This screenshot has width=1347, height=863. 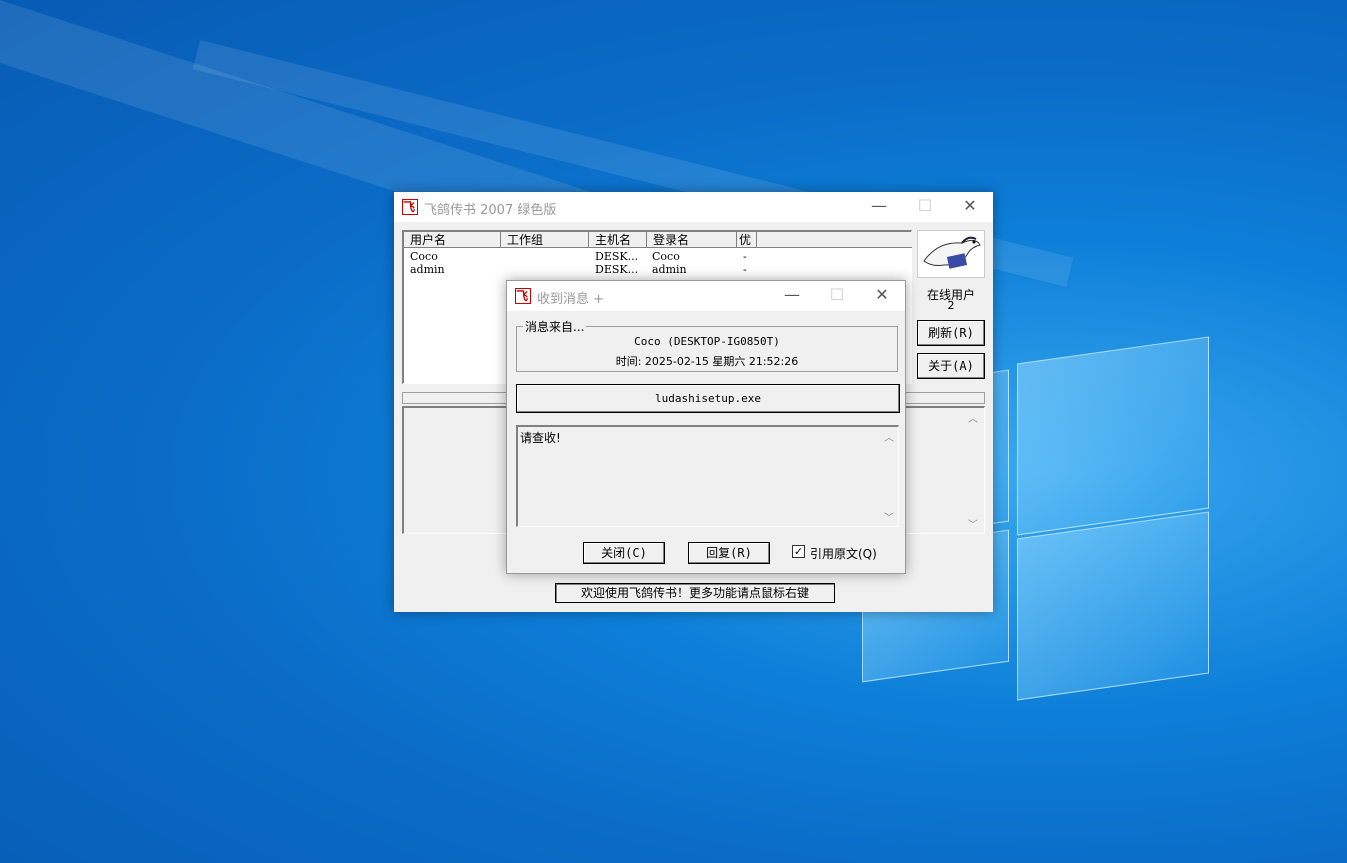 I want to click on message-body: 请查收! ︿ ﹀, so click(x=707, y=476).